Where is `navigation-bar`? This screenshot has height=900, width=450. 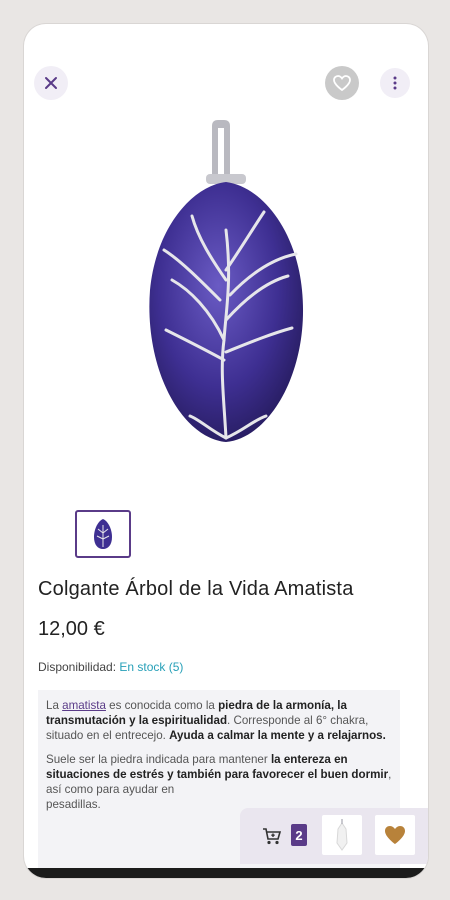 navigation-bar is located at coordinates (226, 873).